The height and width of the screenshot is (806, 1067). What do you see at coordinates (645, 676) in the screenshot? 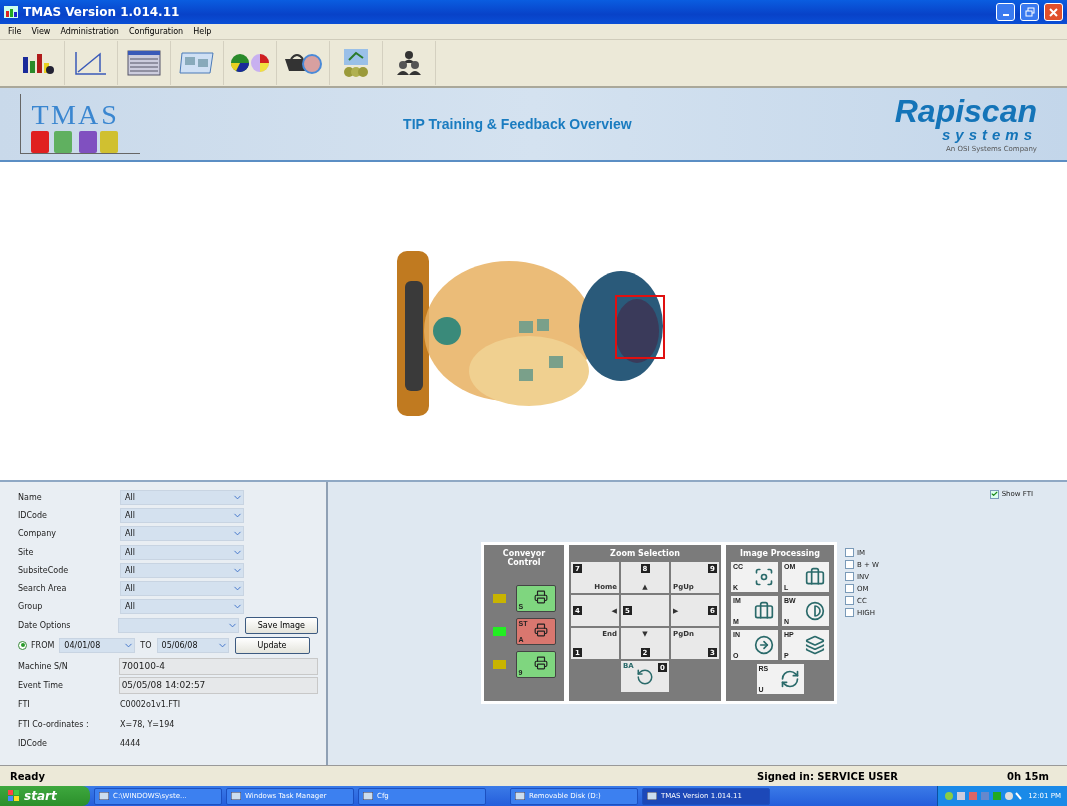
I see `rotate-icon` at bounding box center [645, 676].